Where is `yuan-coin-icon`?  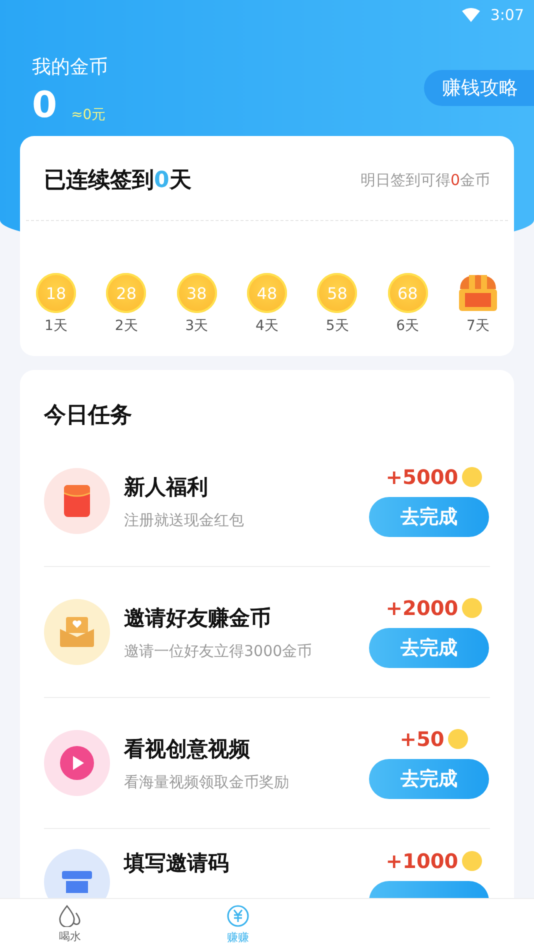
yuan-coin-icon is located at coordinates (238, 916).